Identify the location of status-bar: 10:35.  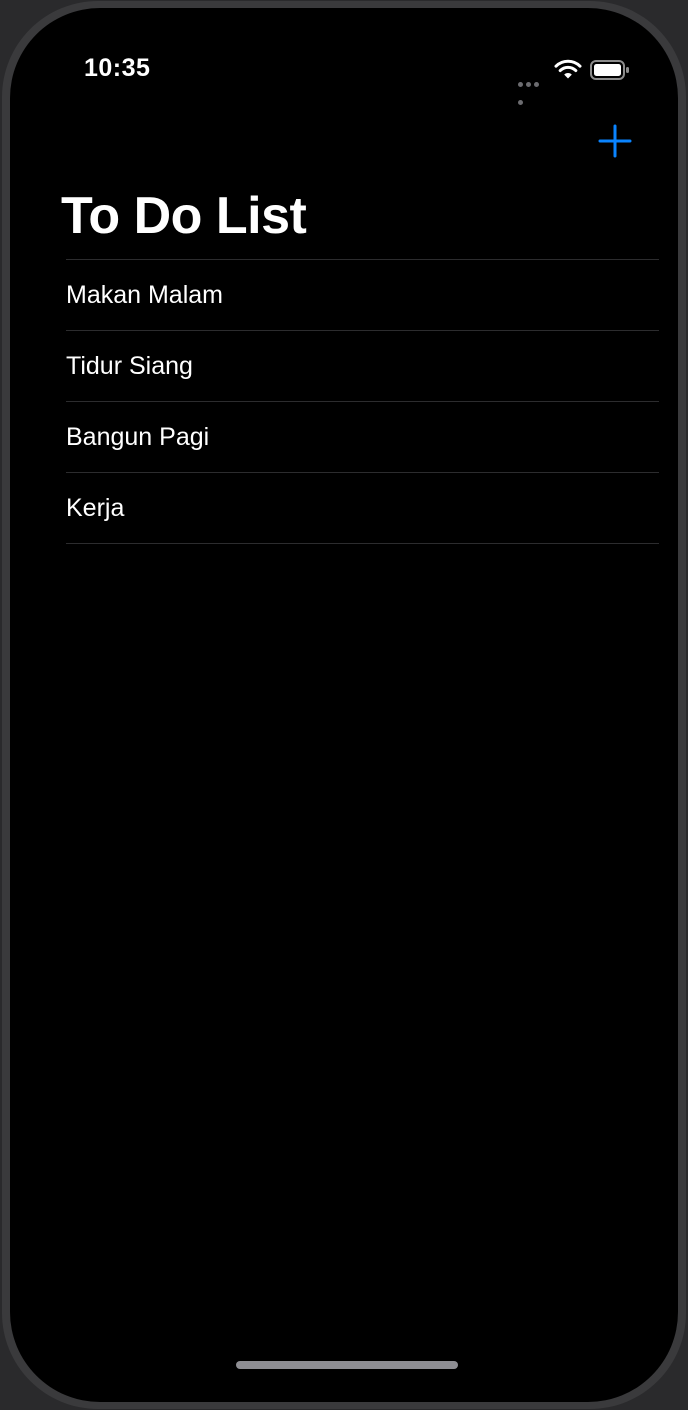
(344, 68).